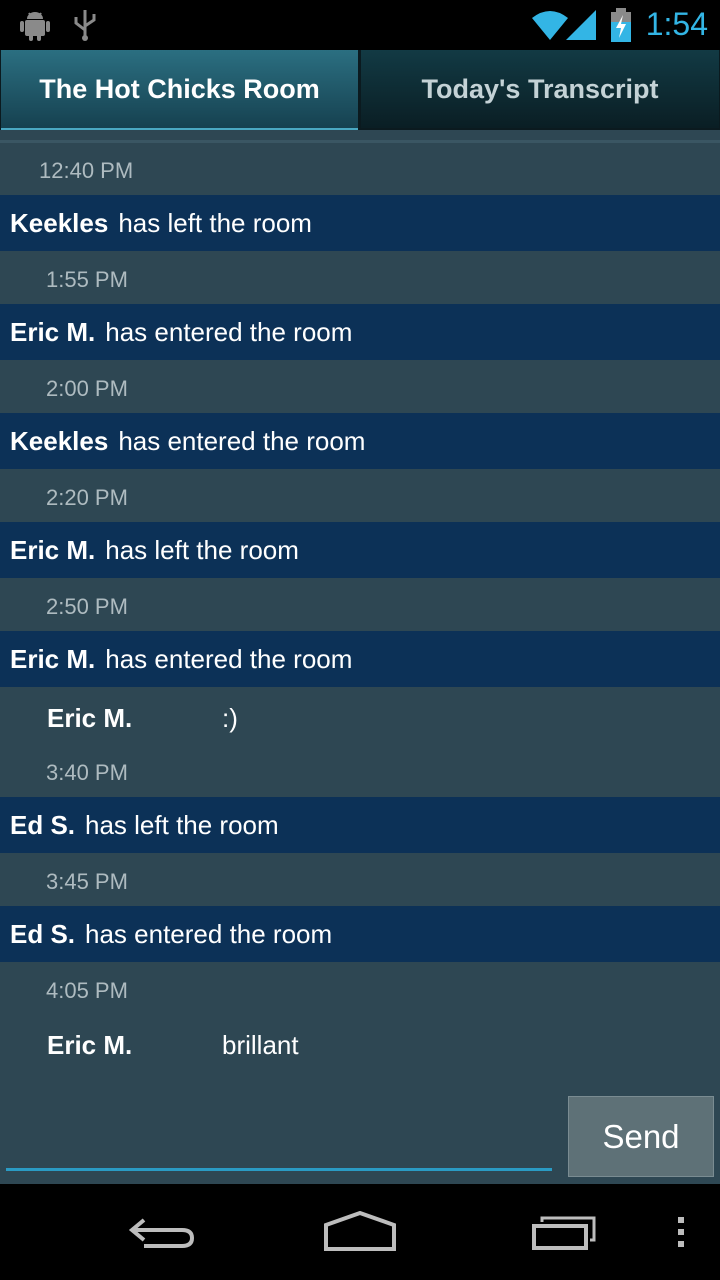  I want to click on overflow-menu-button, so click(681, 1232).